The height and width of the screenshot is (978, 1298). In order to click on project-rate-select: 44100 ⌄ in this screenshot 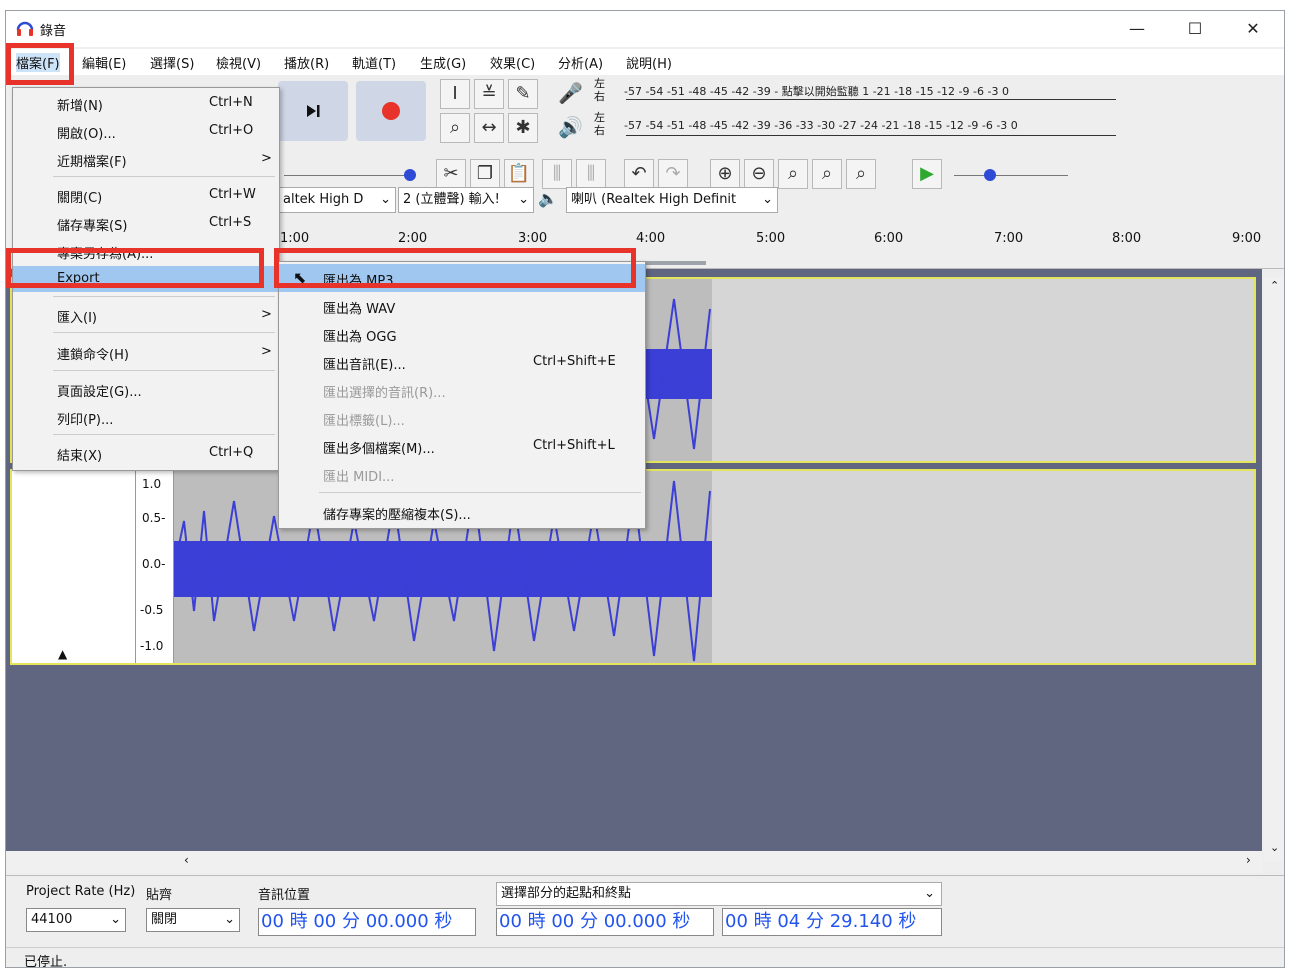, I will do `click(76, 920)`.